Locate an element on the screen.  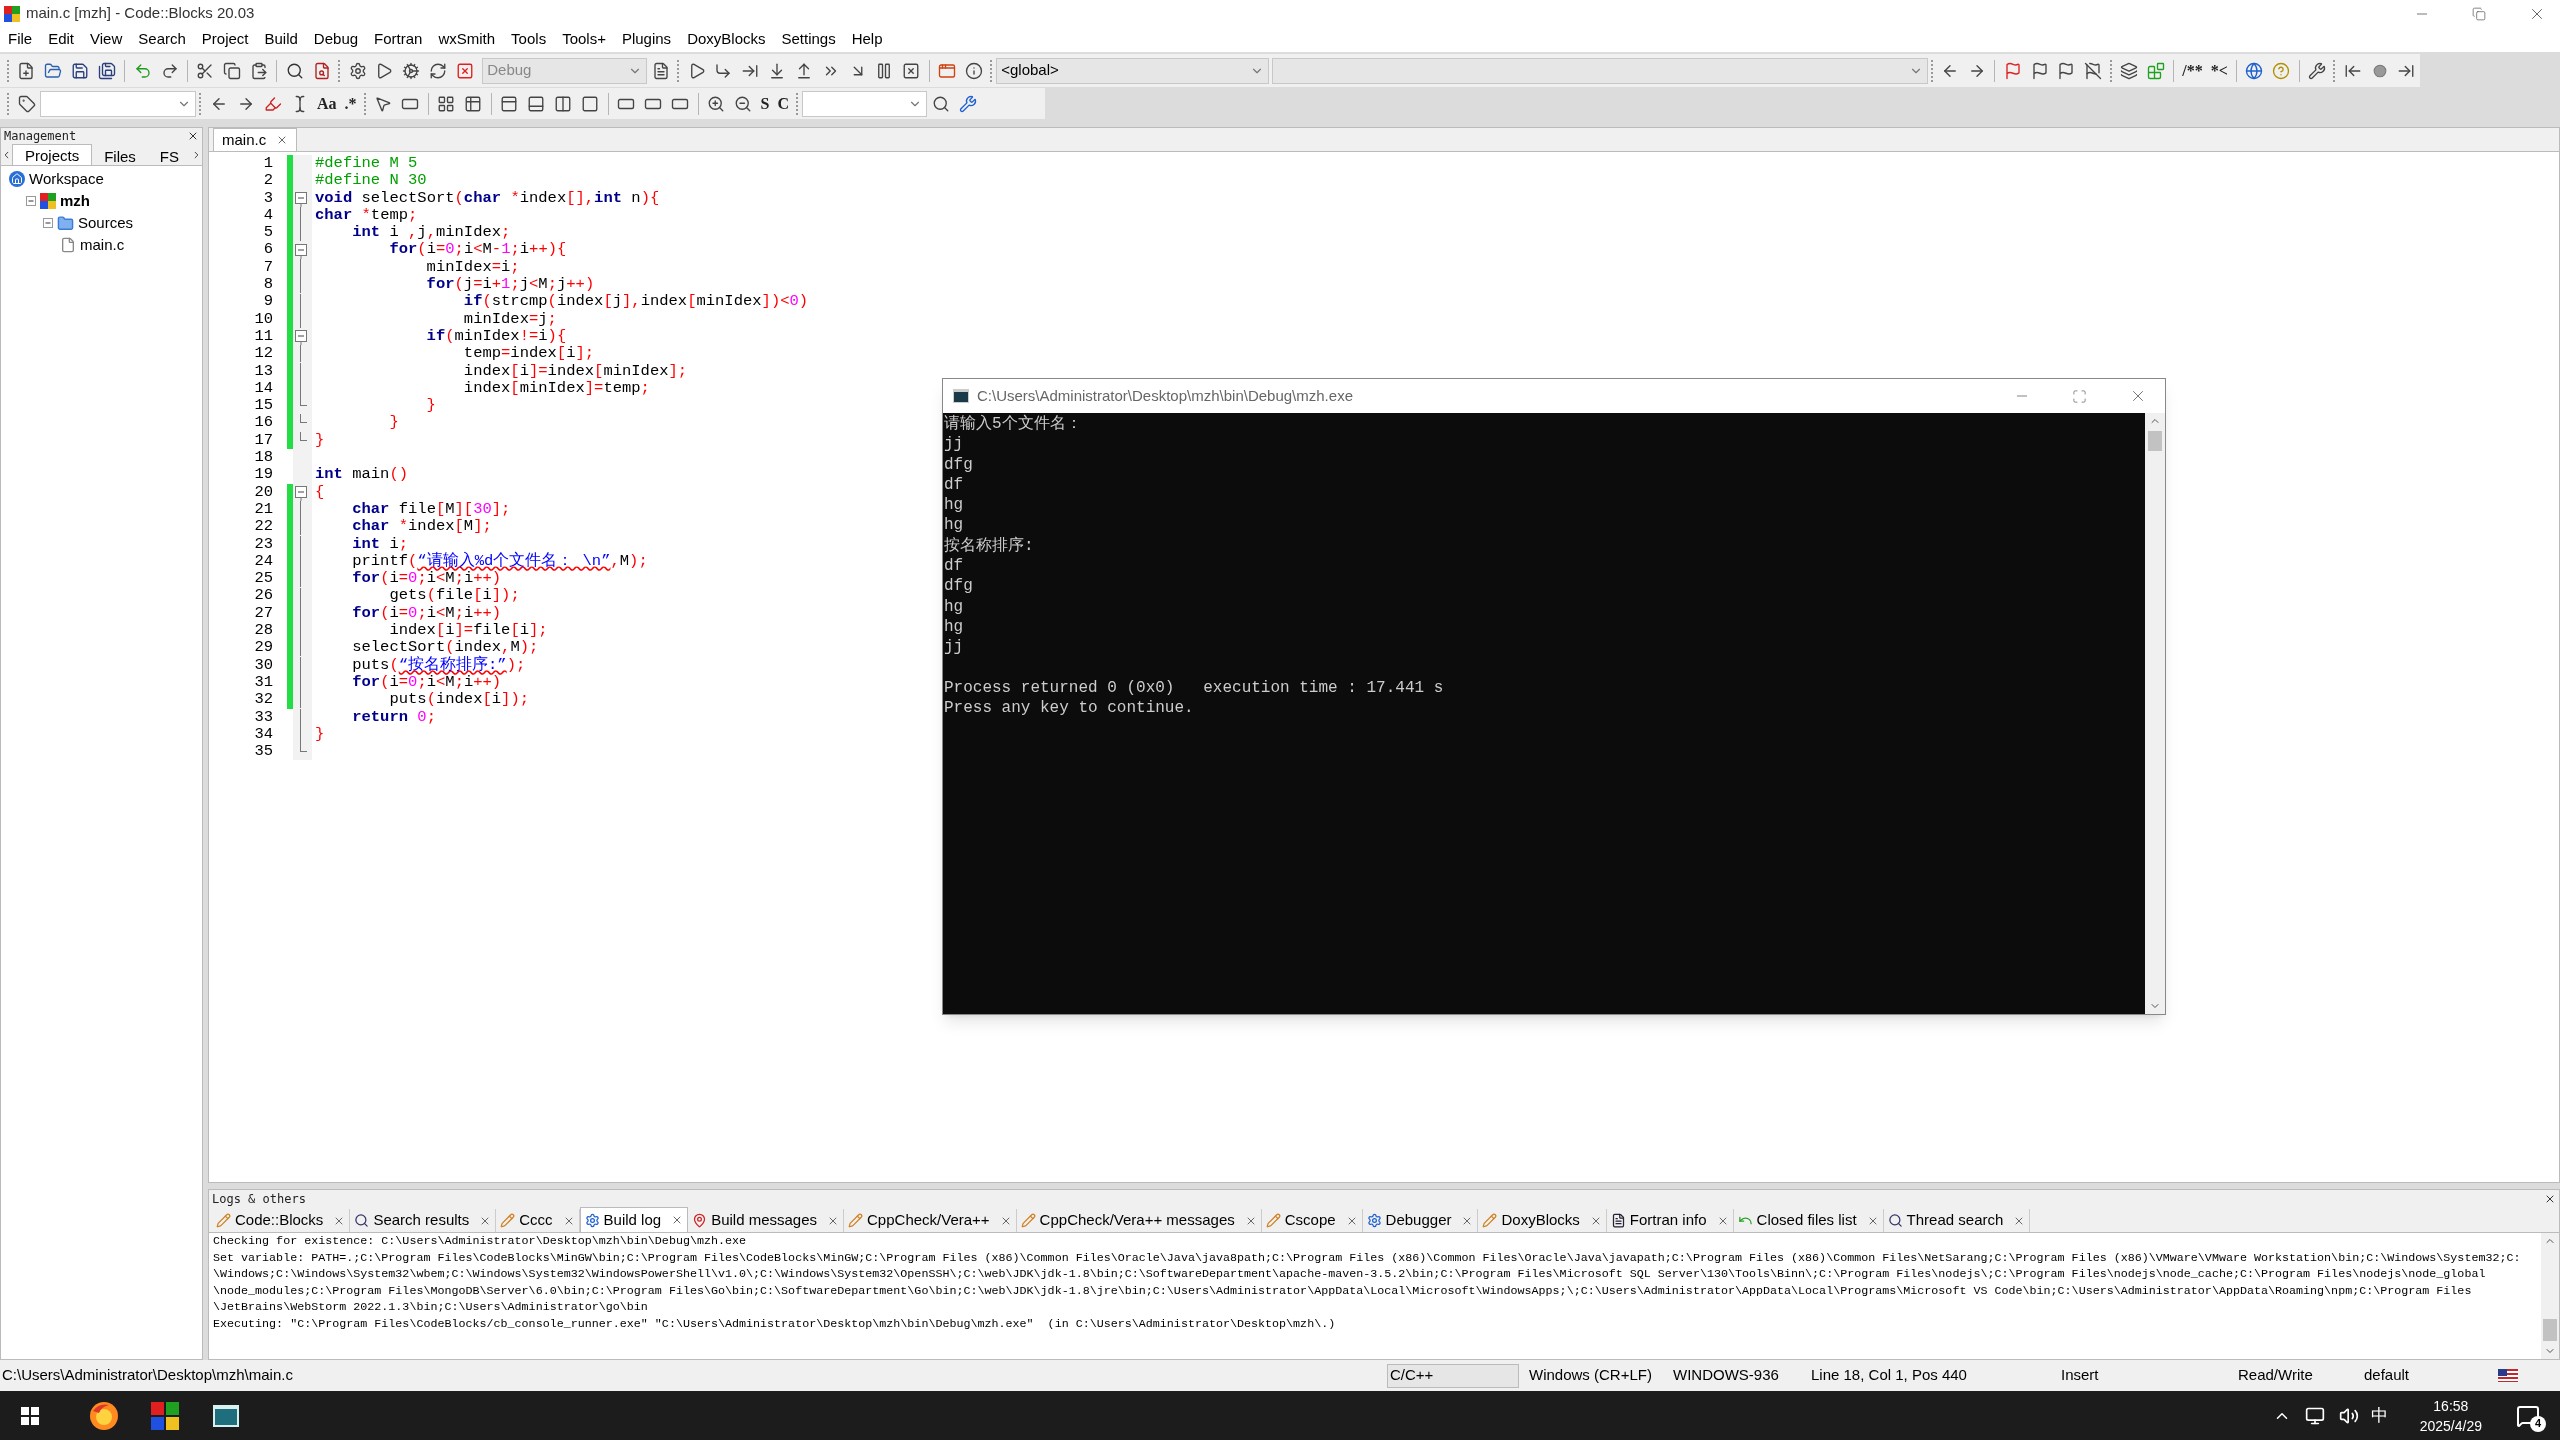
line-comment-button: *< is located at coordinates (2219, 70).